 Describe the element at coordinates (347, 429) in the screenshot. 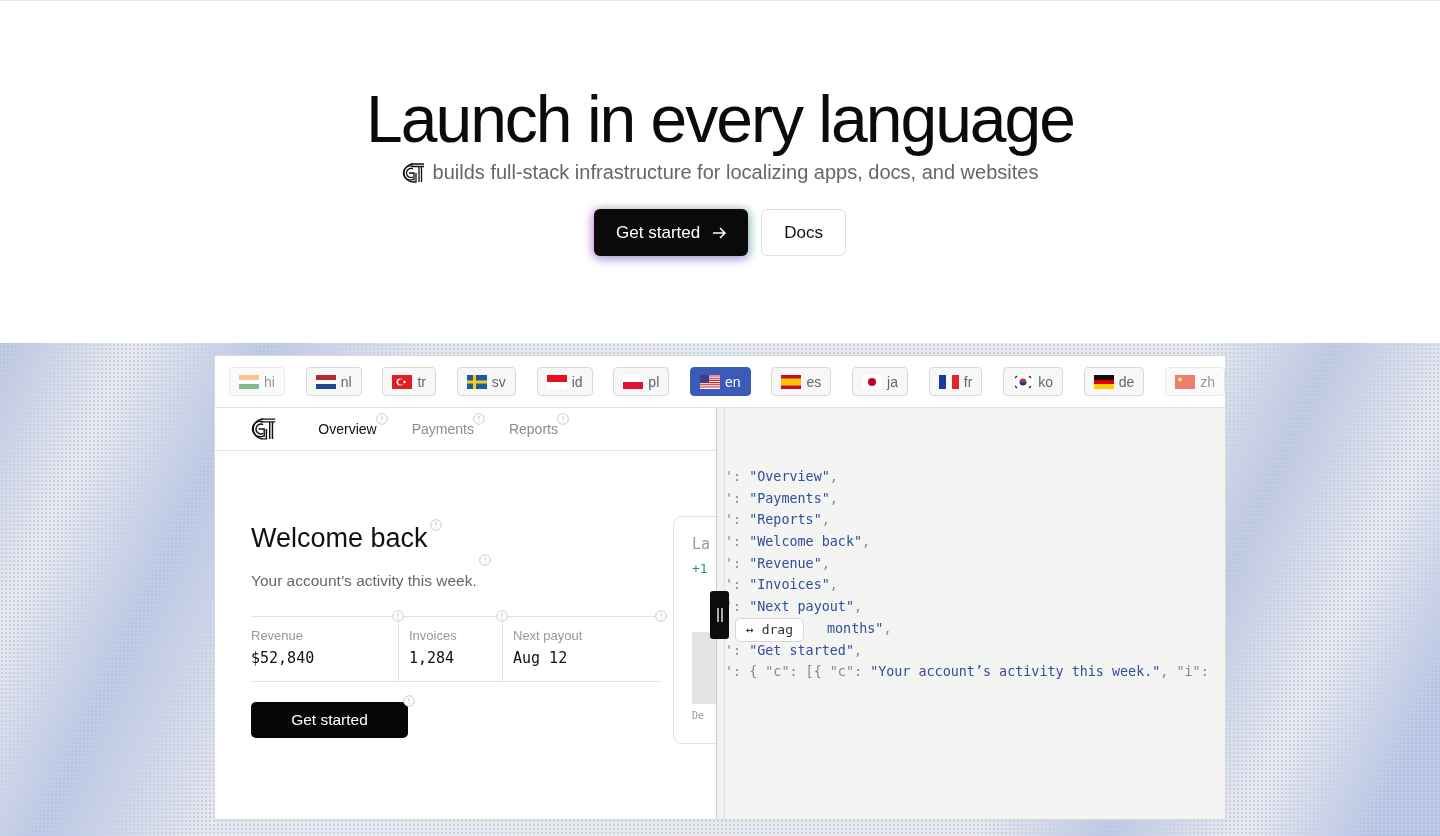

I see `nav-tab: Overview` at that location.